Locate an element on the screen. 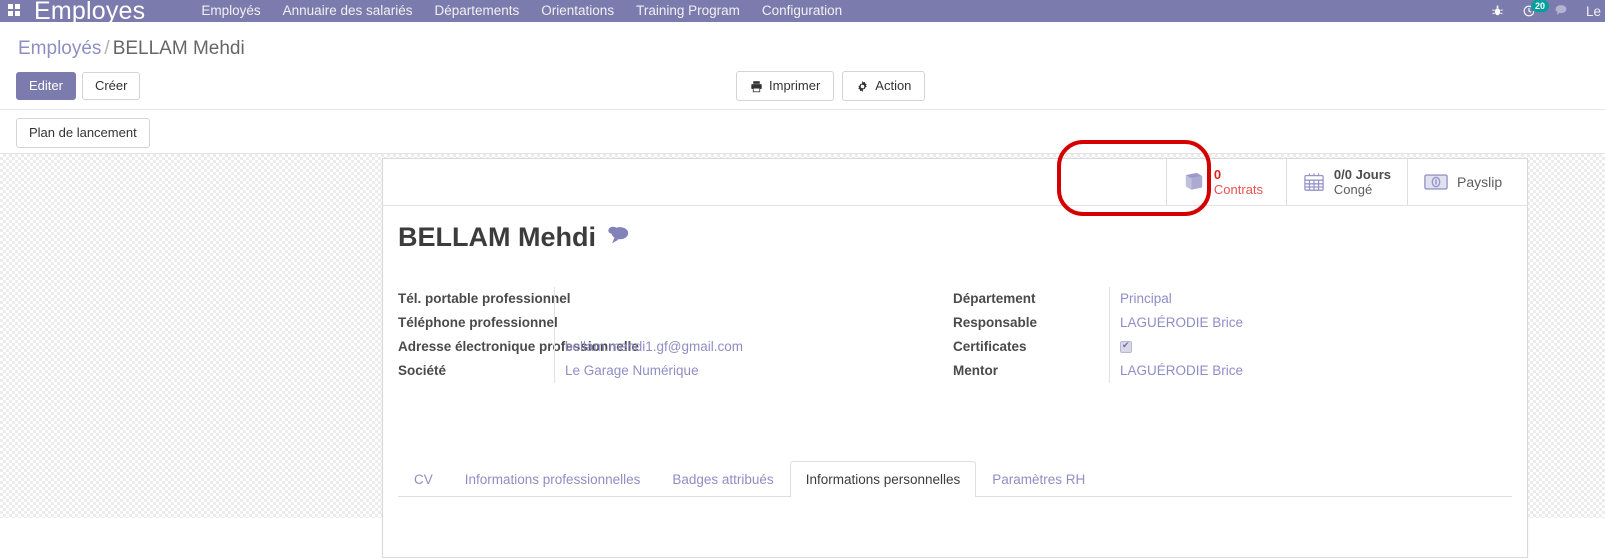  control-panel-actions: Imprimer Action is located at coordinates (831, 86).